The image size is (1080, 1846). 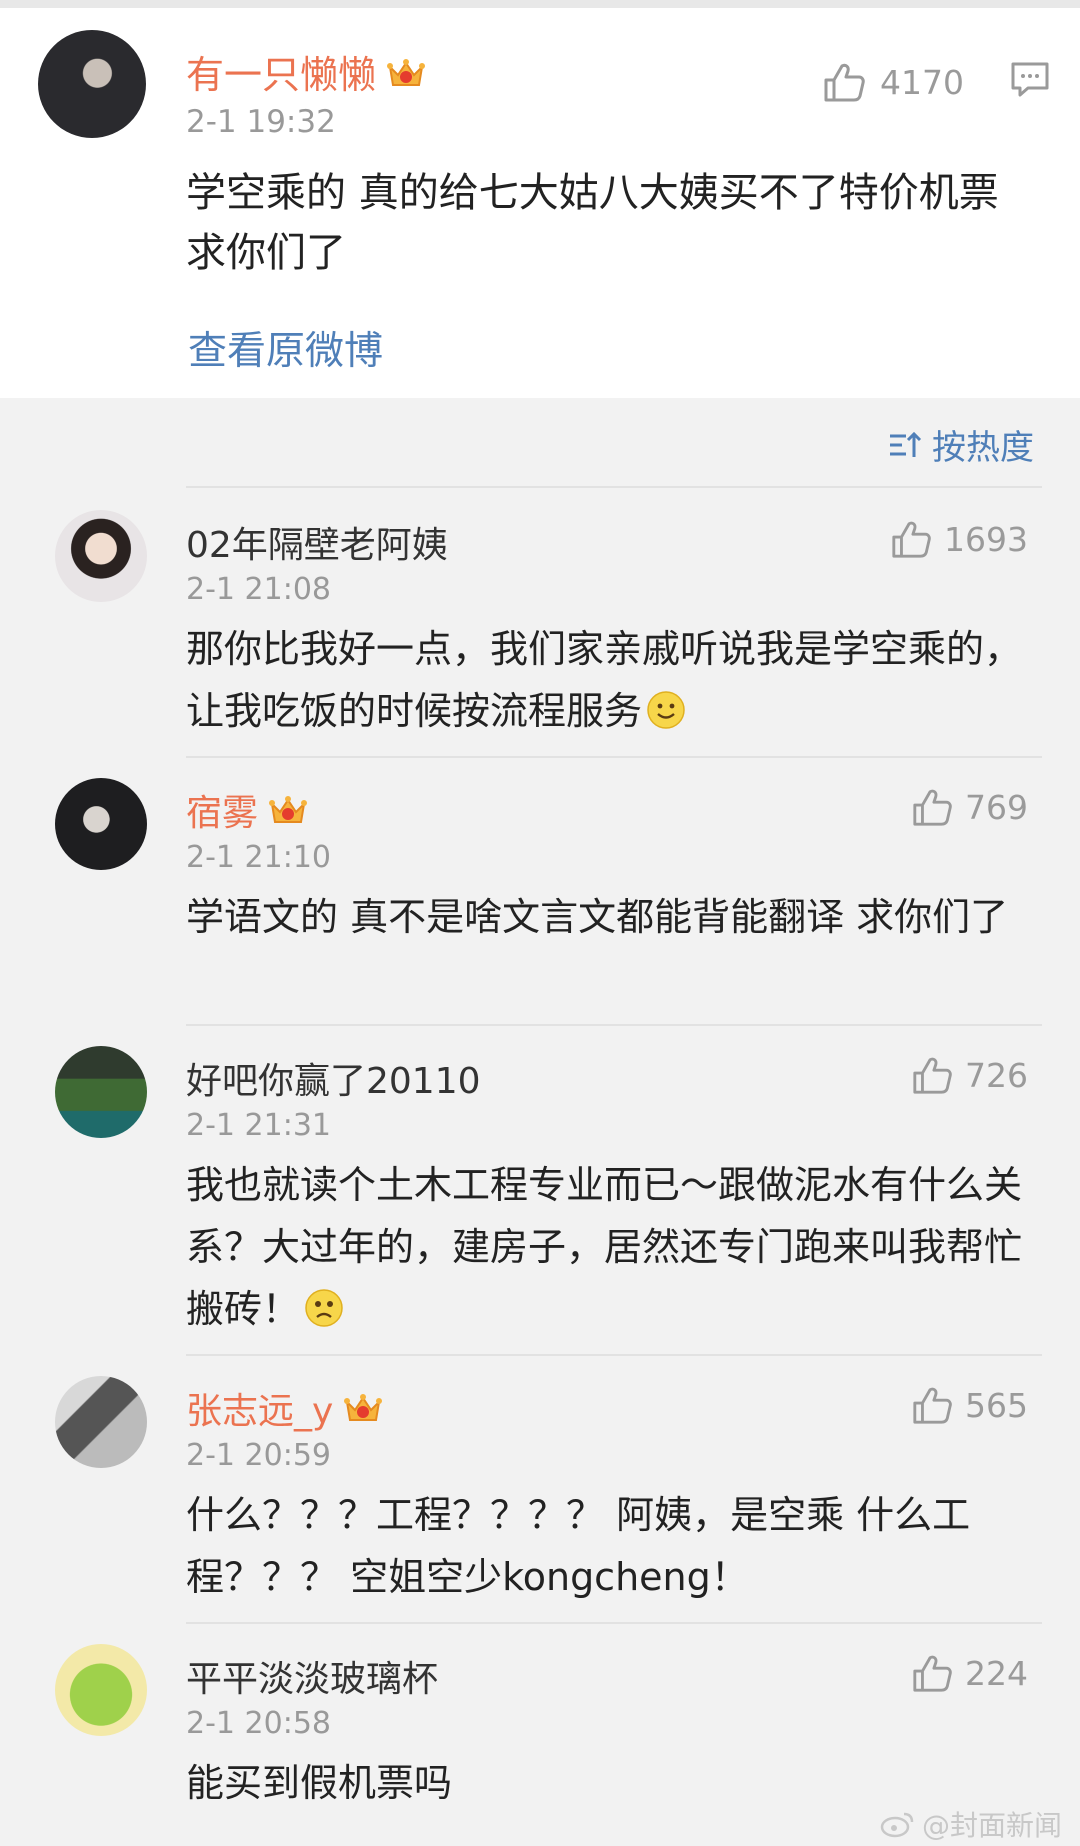 I want to click on timestamp: 2-1 21:31, so click(x=258, y=1125).